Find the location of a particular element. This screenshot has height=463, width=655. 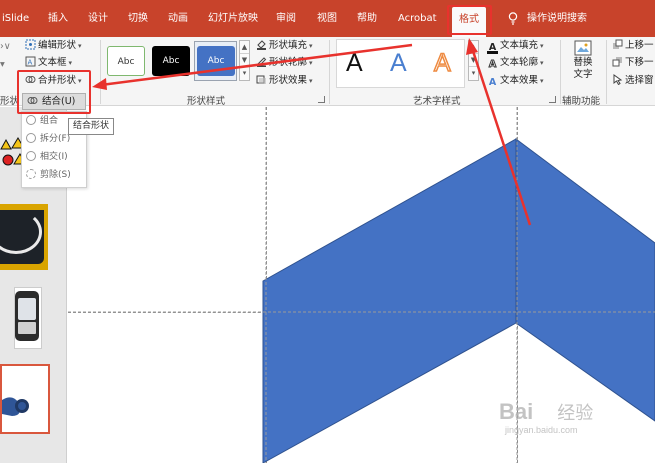

intersect-icon is located at coordinates (31, 156).